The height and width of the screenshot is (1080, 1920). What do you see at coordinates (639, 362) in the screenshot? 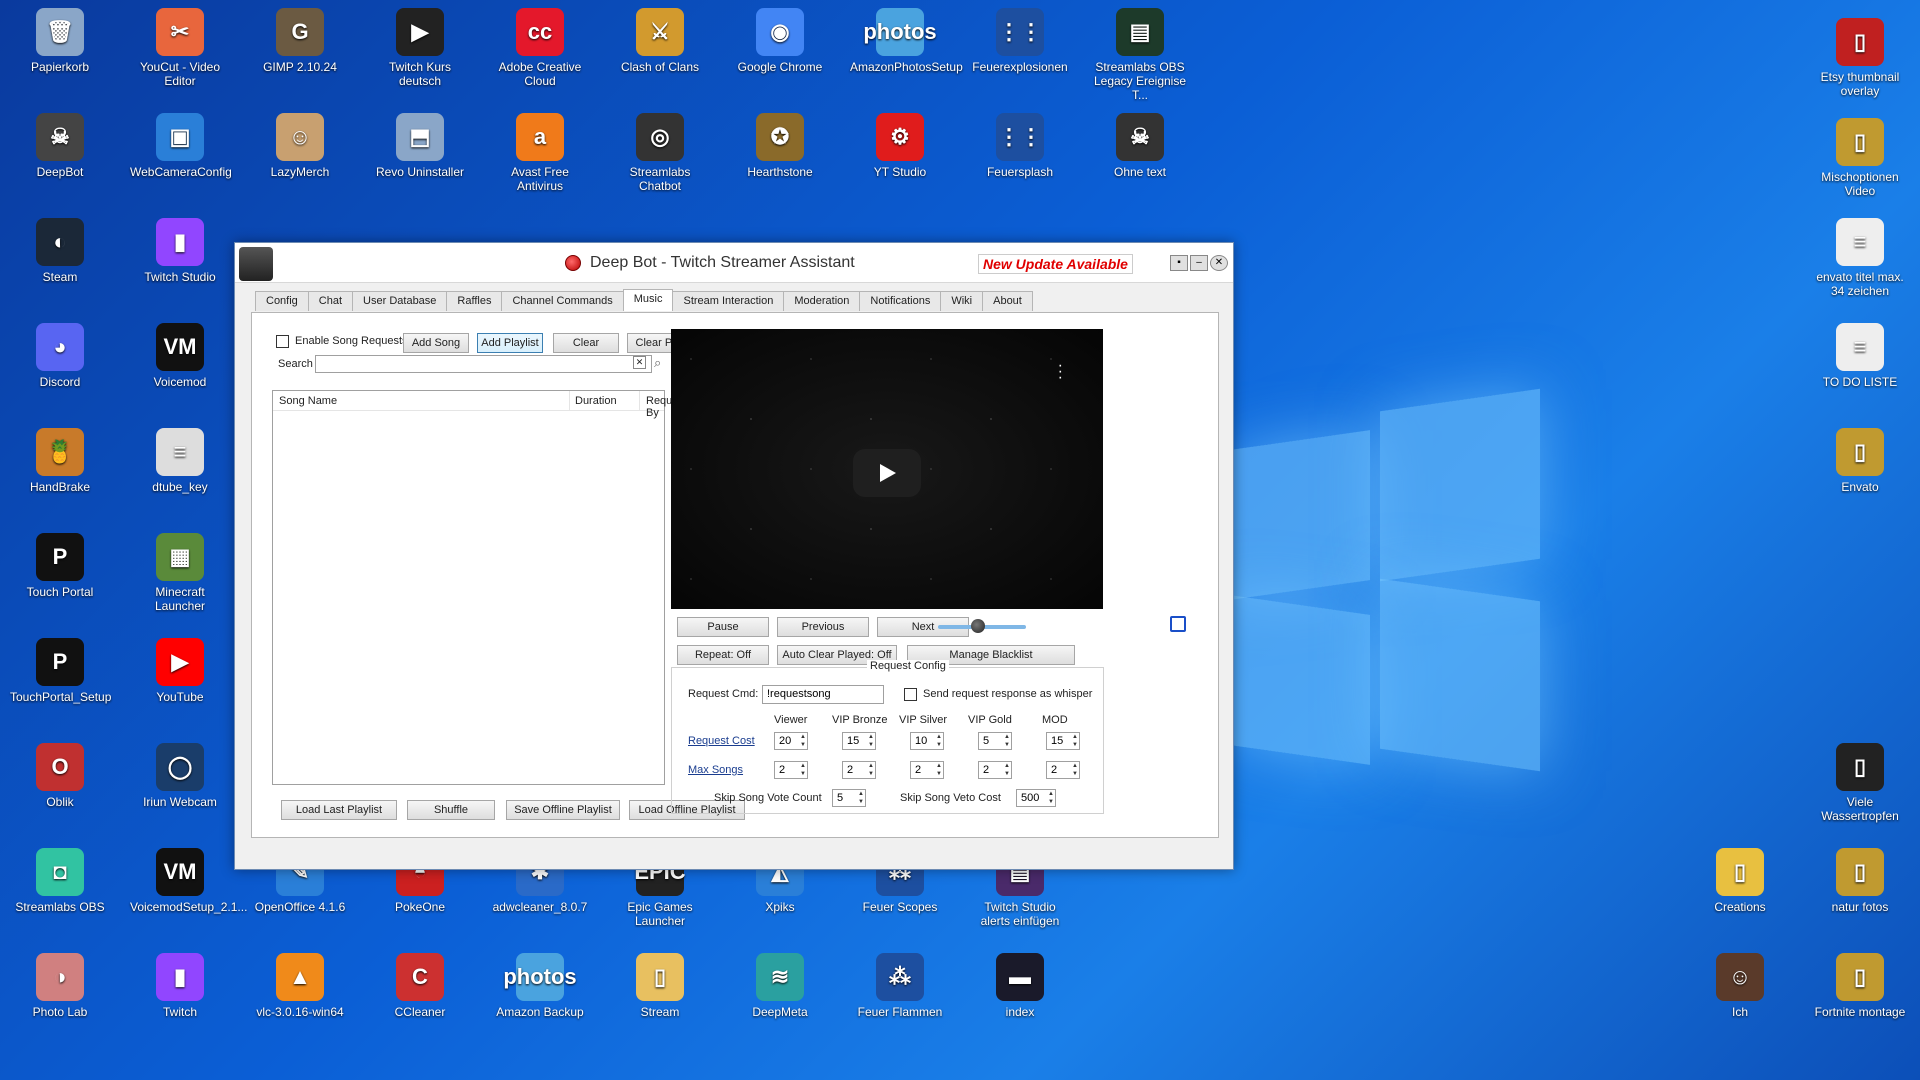
I see `clear-search-icon: ✕` at bounding box center [639, 362].